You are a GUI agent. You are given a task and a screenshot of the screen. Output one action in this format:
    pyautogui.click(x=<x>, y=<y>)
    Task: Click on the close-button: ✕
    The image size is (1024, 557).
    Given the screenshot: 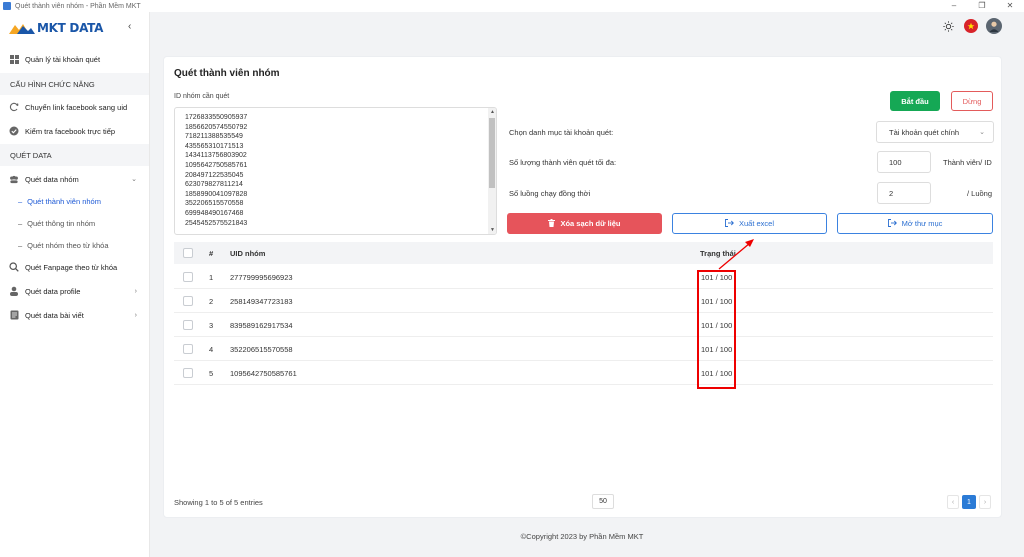 What is the action you would take?
    pyautogui.click(x=1010, y=6)
    